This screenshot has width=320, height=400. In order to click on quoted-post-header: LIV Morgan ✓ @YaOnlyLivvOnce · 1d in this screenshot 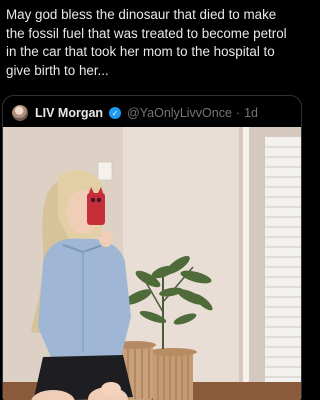, I will do `click(152, 113)`.